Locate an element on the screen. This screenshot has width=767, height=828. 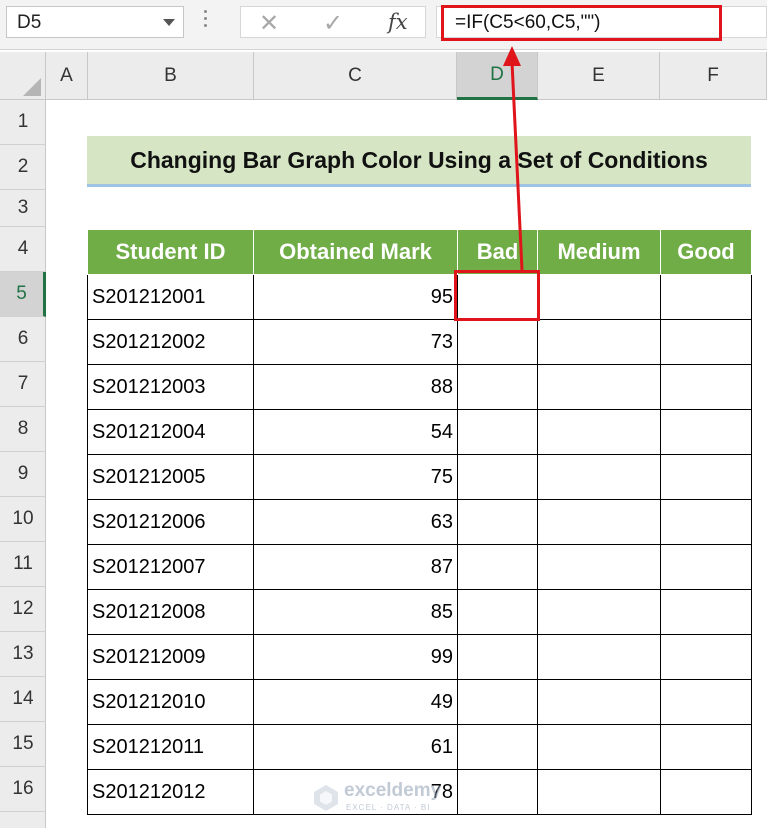
watermark-name: exceldemy is located at coordinates (393, 790).